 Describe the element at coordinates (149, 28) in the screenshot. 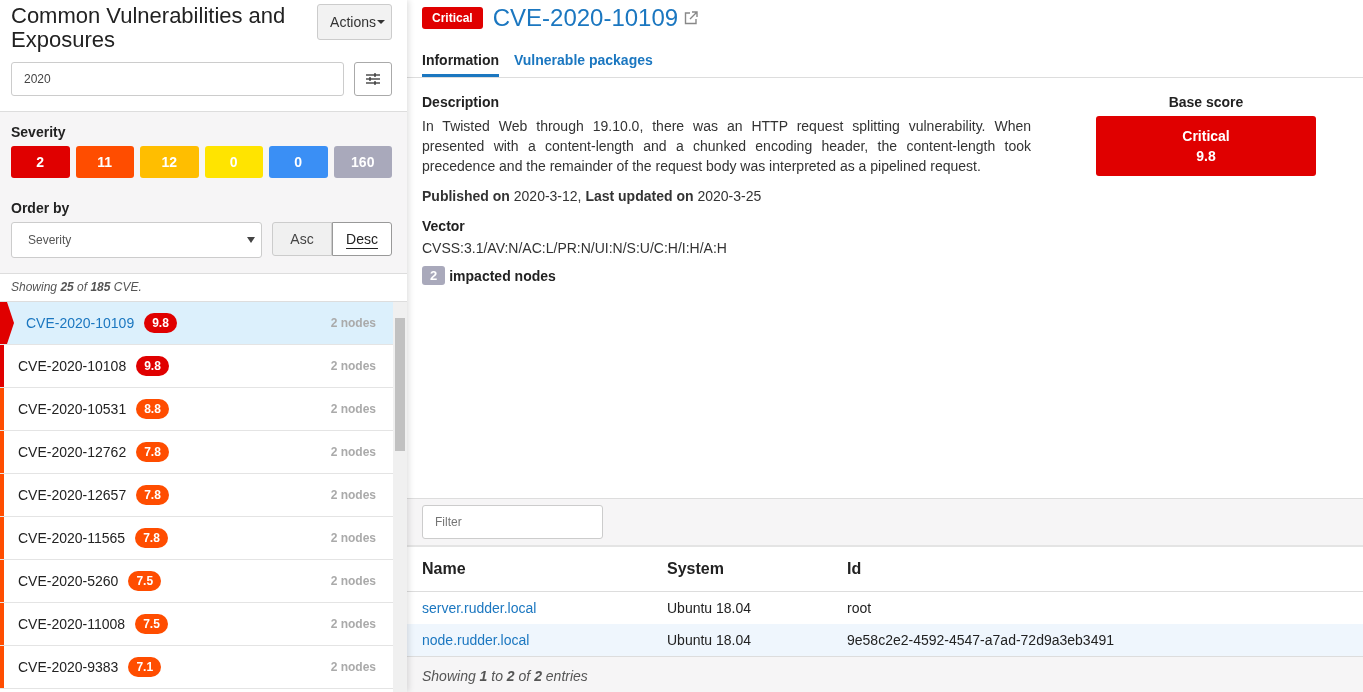

I see `page-title: Common Vulnerabilities and Exposures` at that location.